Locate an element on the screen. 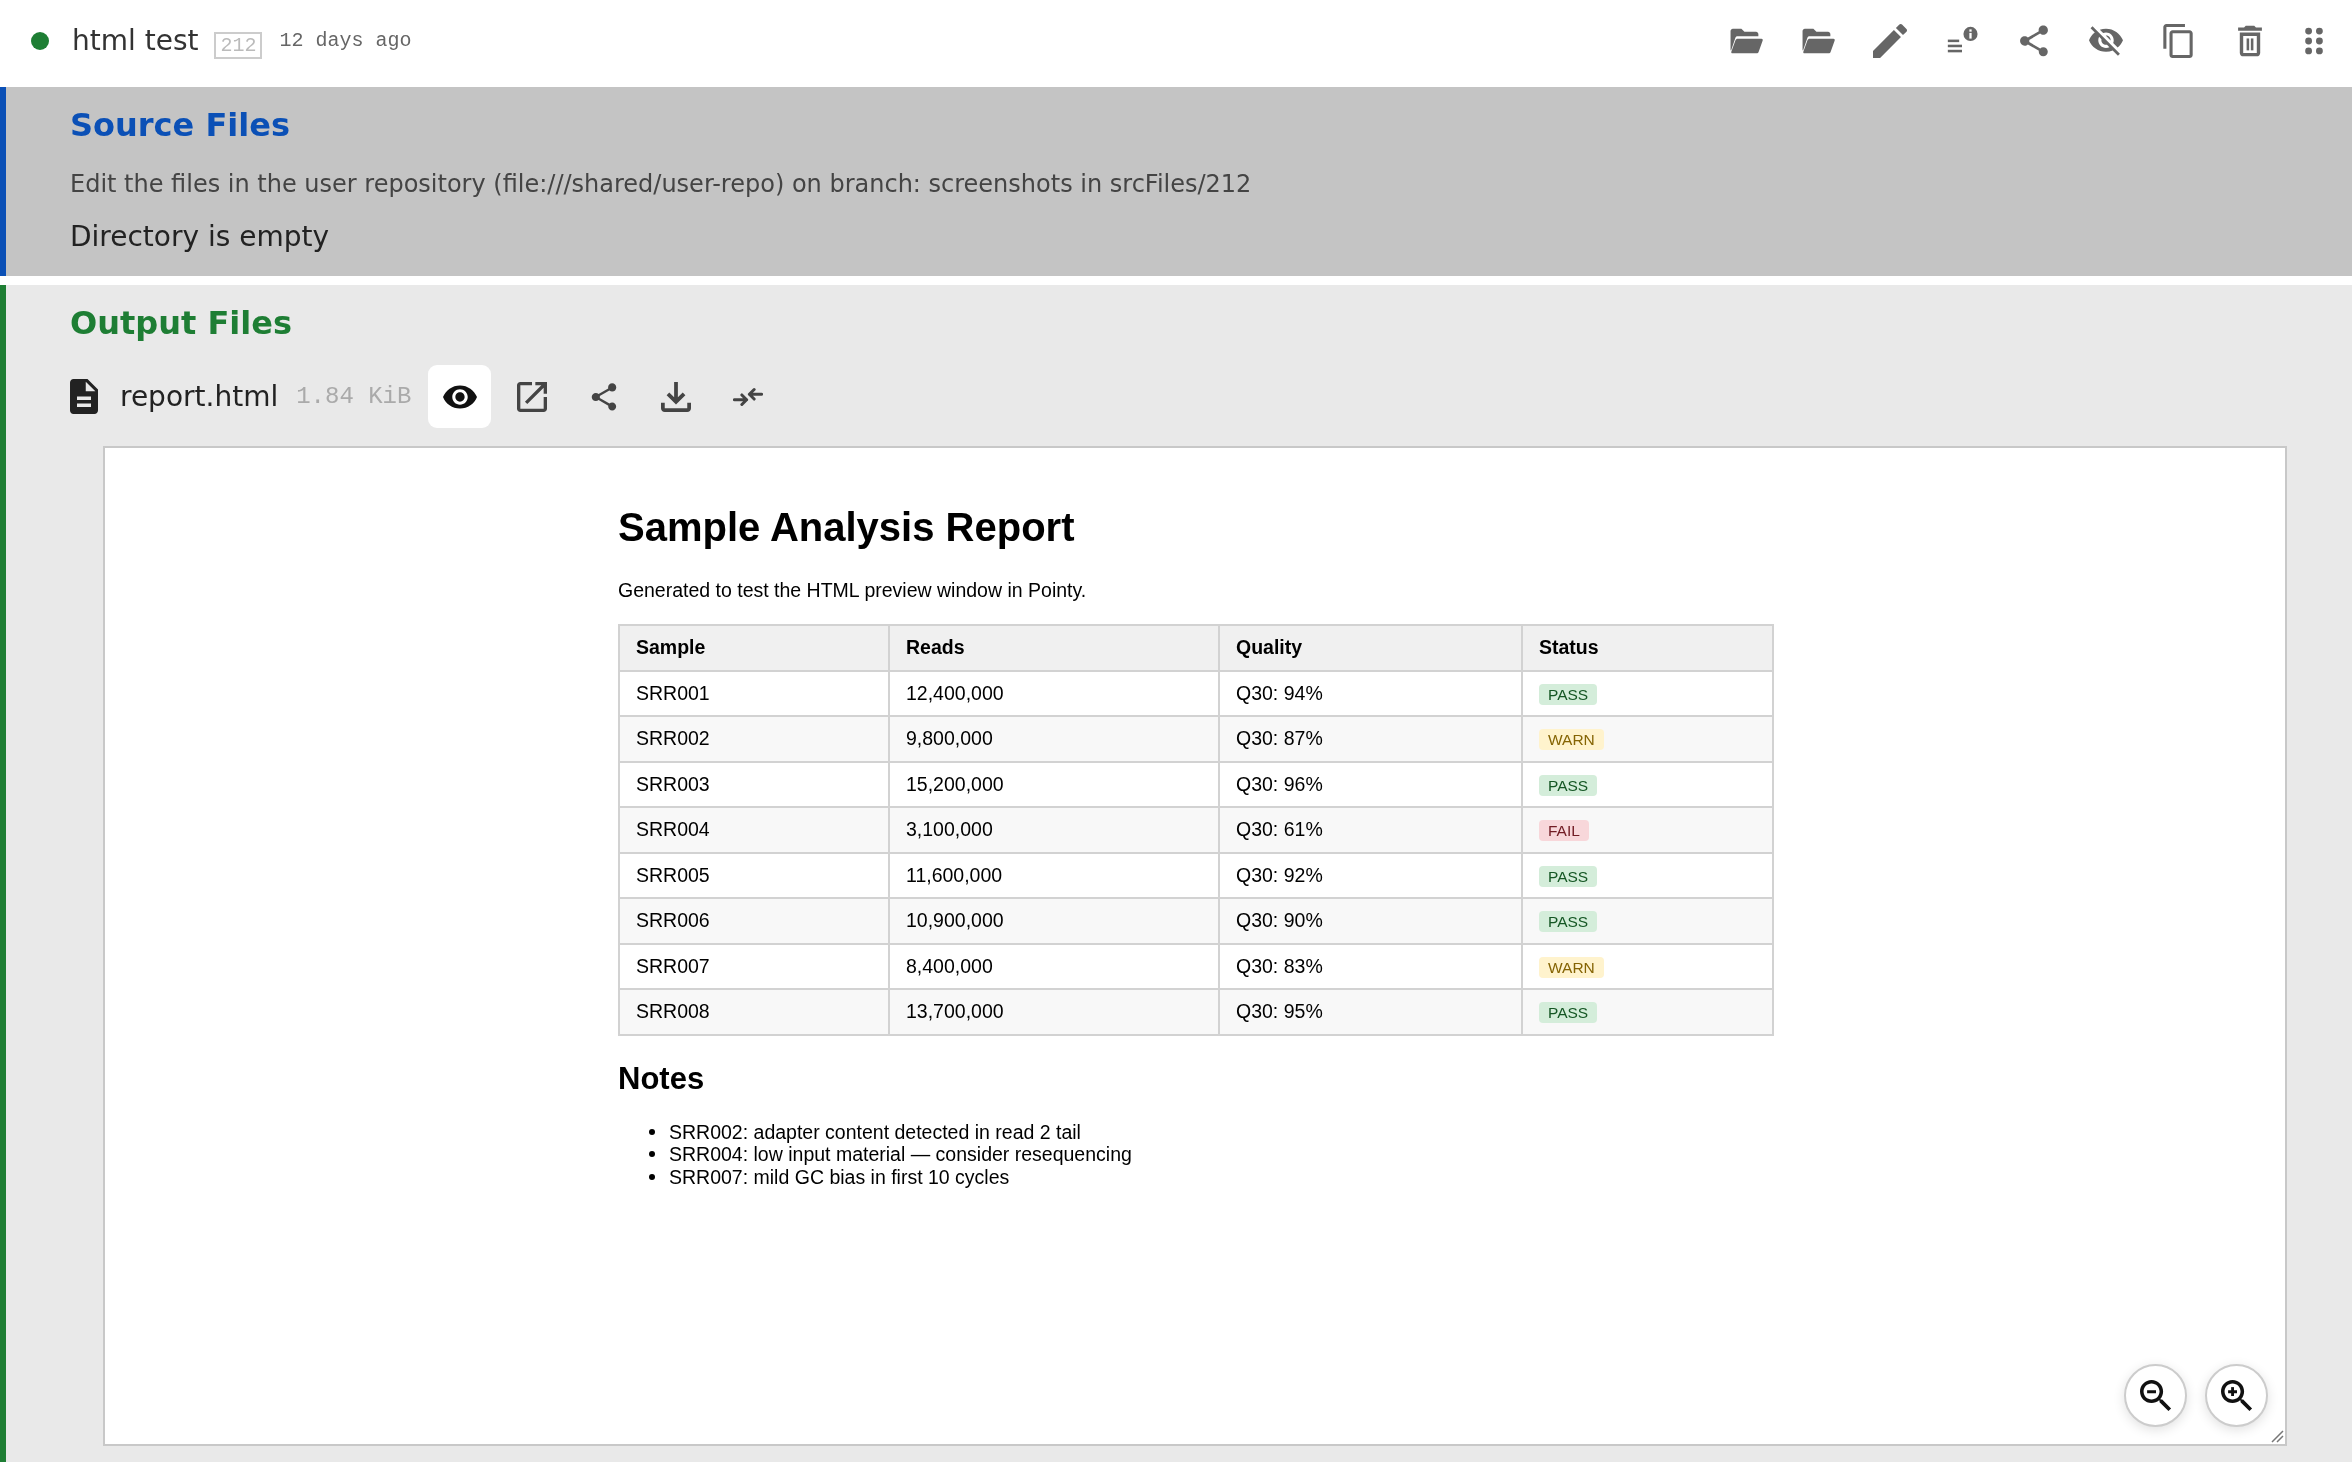 The height and width of the screenshot is (1462, 2352). table-cell: SRR008 is located at coordinates (754, 1012).